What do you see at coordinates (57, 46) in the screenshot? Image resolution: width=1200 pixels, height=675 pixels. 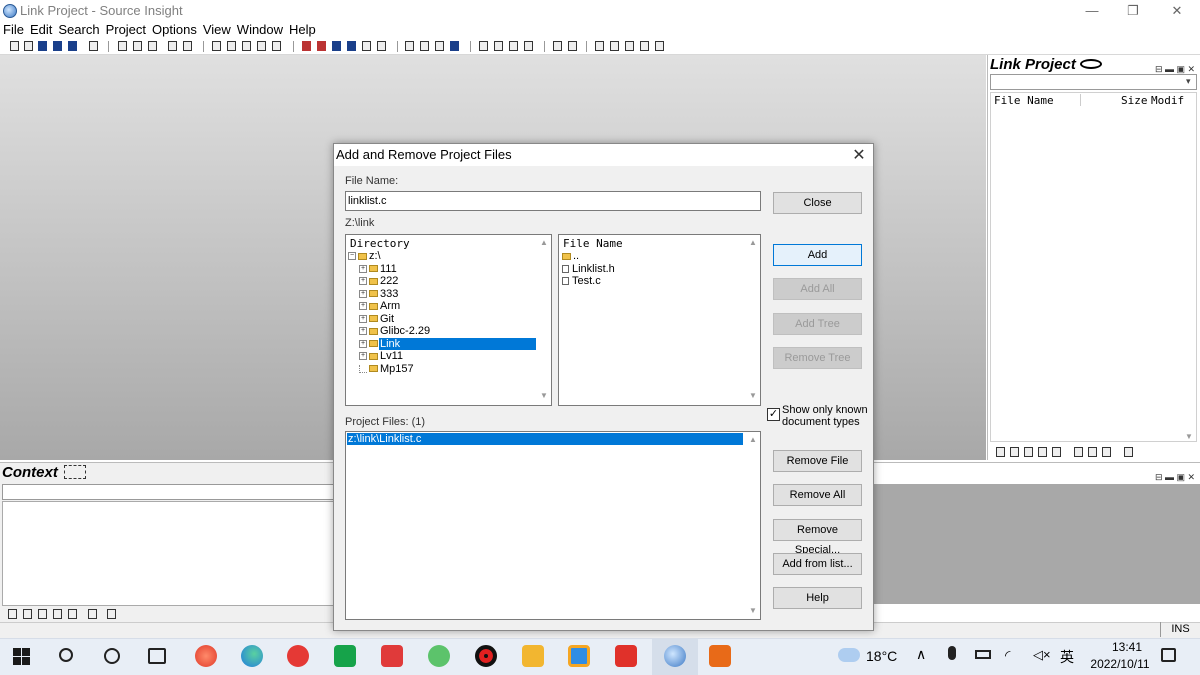 I see `save-all-icon` at bounding box center [57, 46].